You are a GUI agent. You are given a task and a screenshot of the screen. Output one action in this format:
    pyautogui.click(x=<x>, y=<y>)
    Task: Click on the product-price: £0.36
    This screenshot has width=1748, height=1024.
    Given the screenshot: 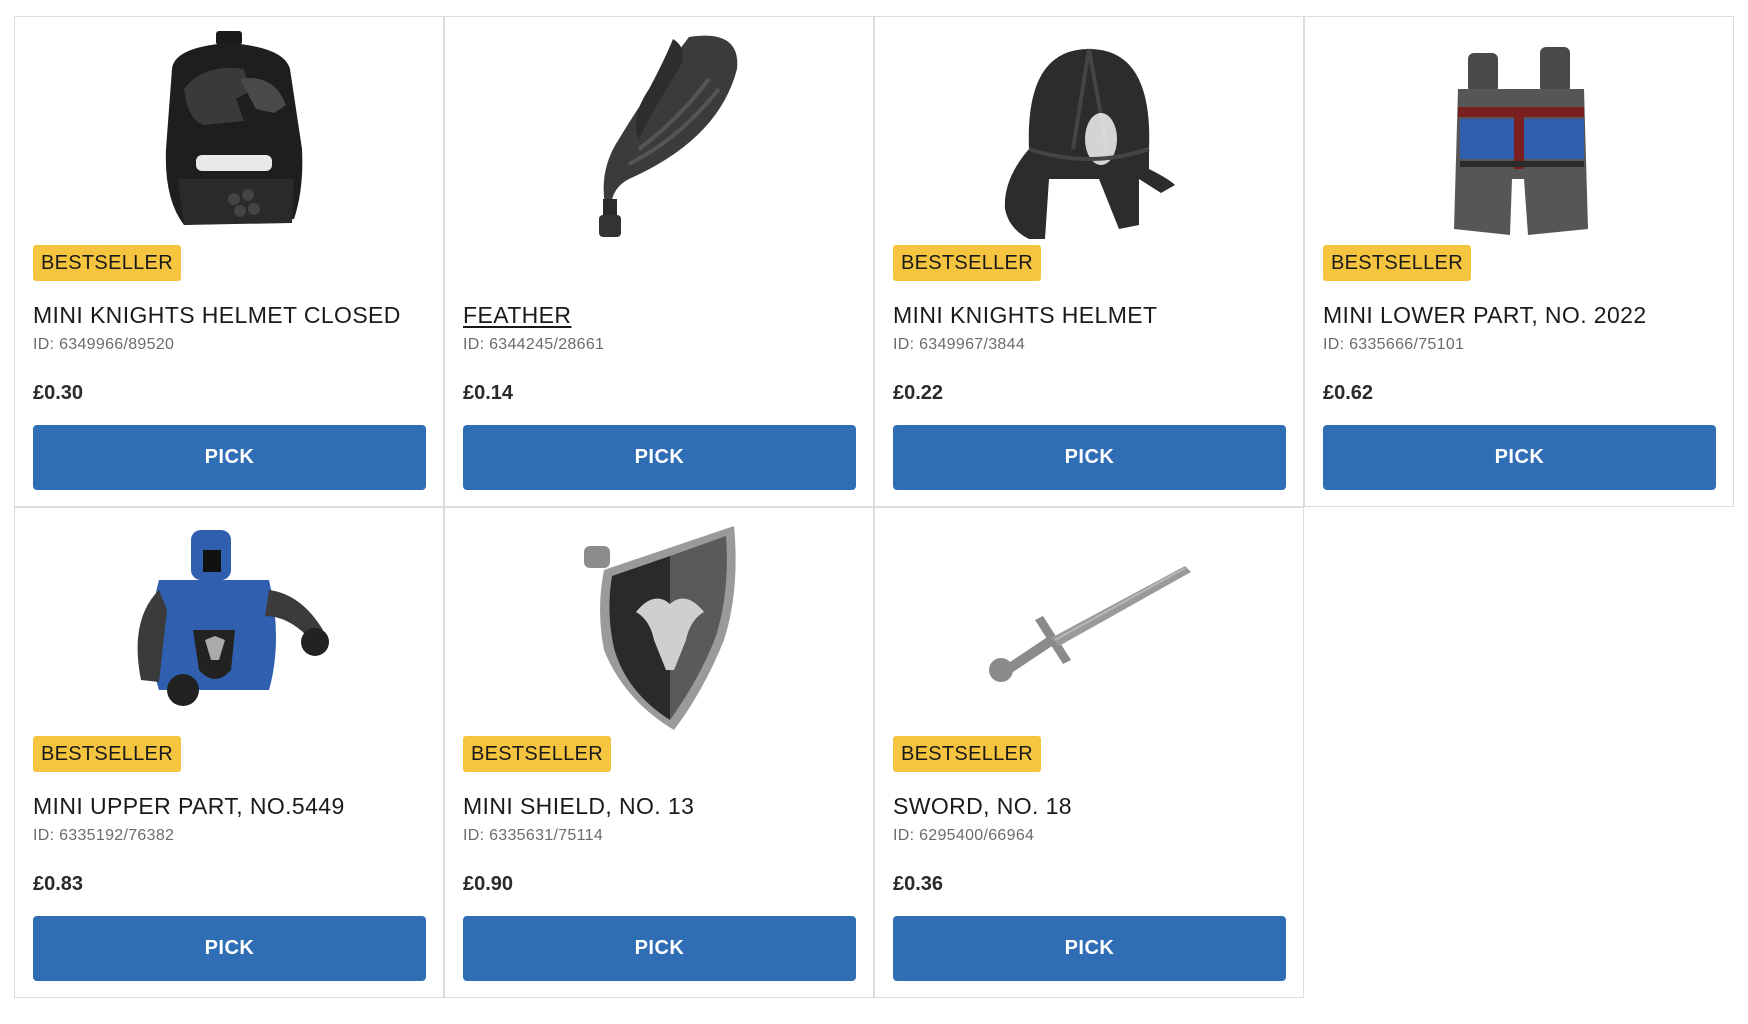 What is the action you would take?
    pyautogui.click(x=918, y=884)
    